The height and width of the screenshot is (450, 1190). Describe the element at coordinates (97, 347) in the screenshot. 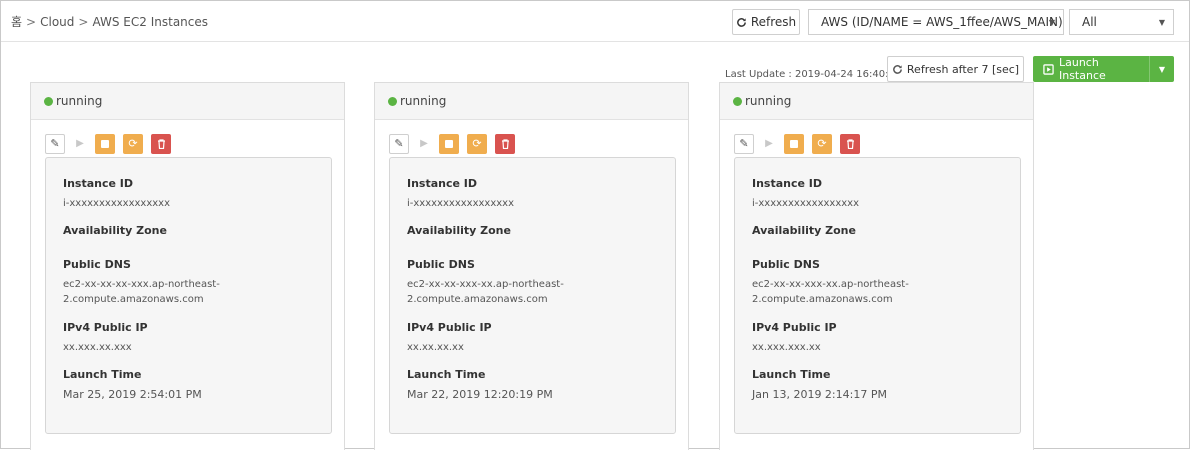

I see `ipv4-value: xx.xxx.xx.xxx` at that location.